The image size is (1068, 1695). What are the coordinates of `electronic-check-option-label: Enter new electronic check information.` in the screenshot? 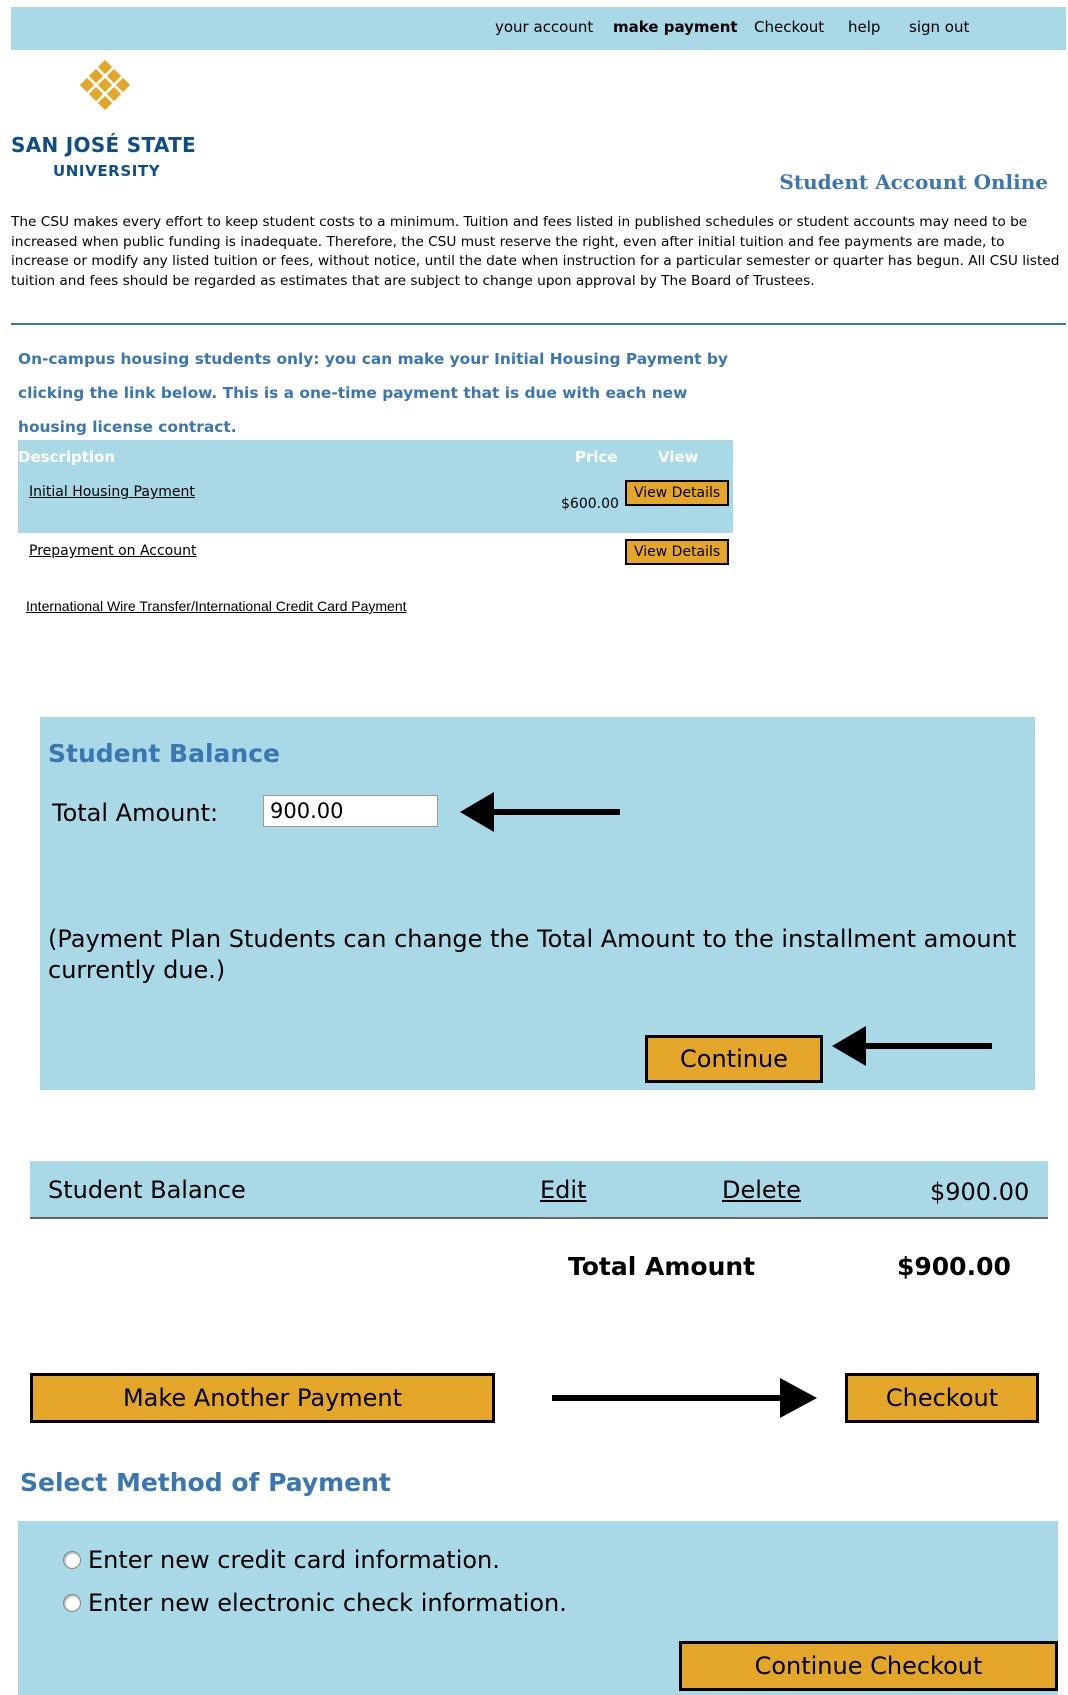 It's located at (327, 1603).